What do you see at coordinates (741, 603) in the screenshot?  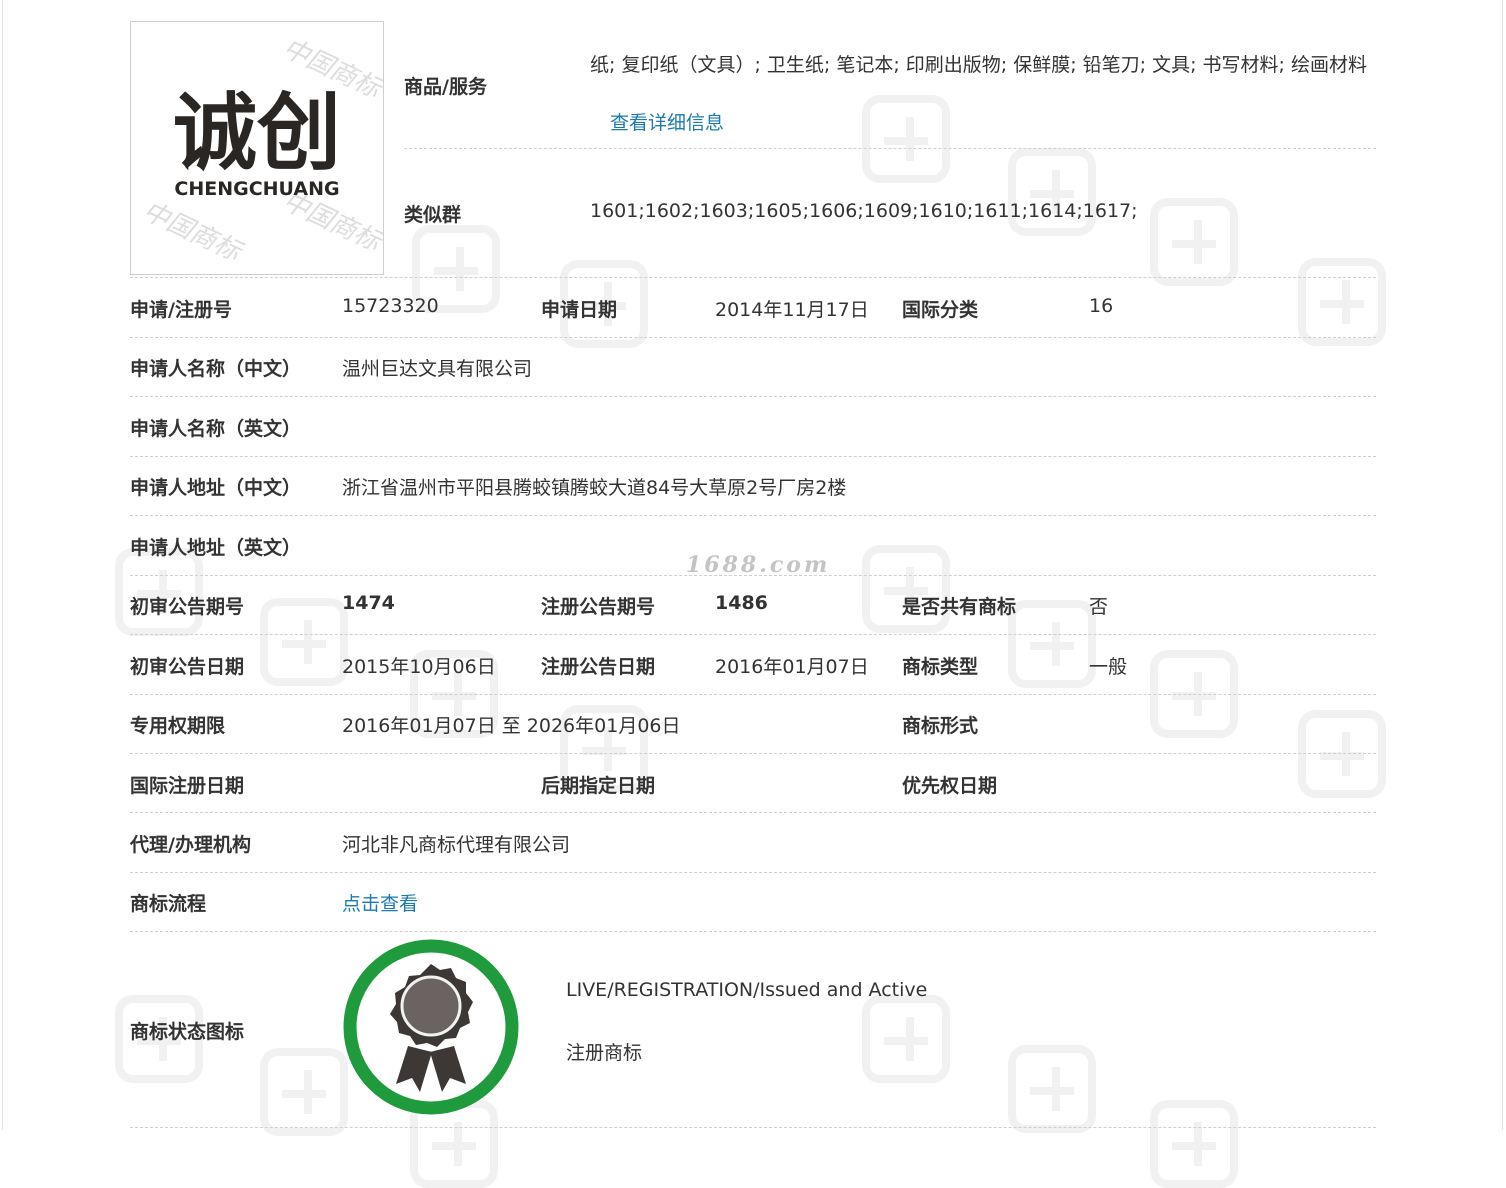 I see `reg-pub-no-value: 1486` at bounding box center [741, 603].